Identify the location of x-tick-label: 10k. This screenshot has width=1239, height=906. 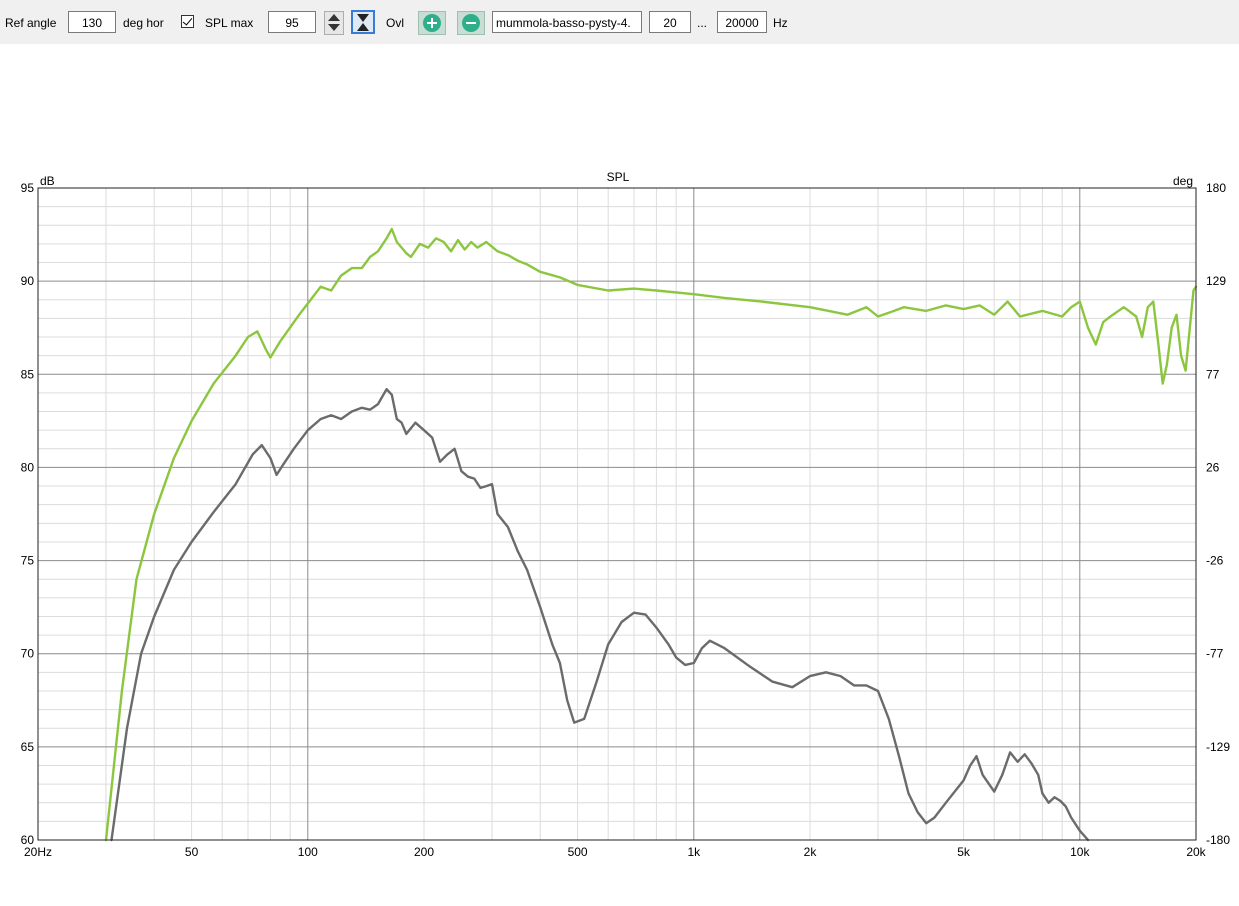
(1080, 852).